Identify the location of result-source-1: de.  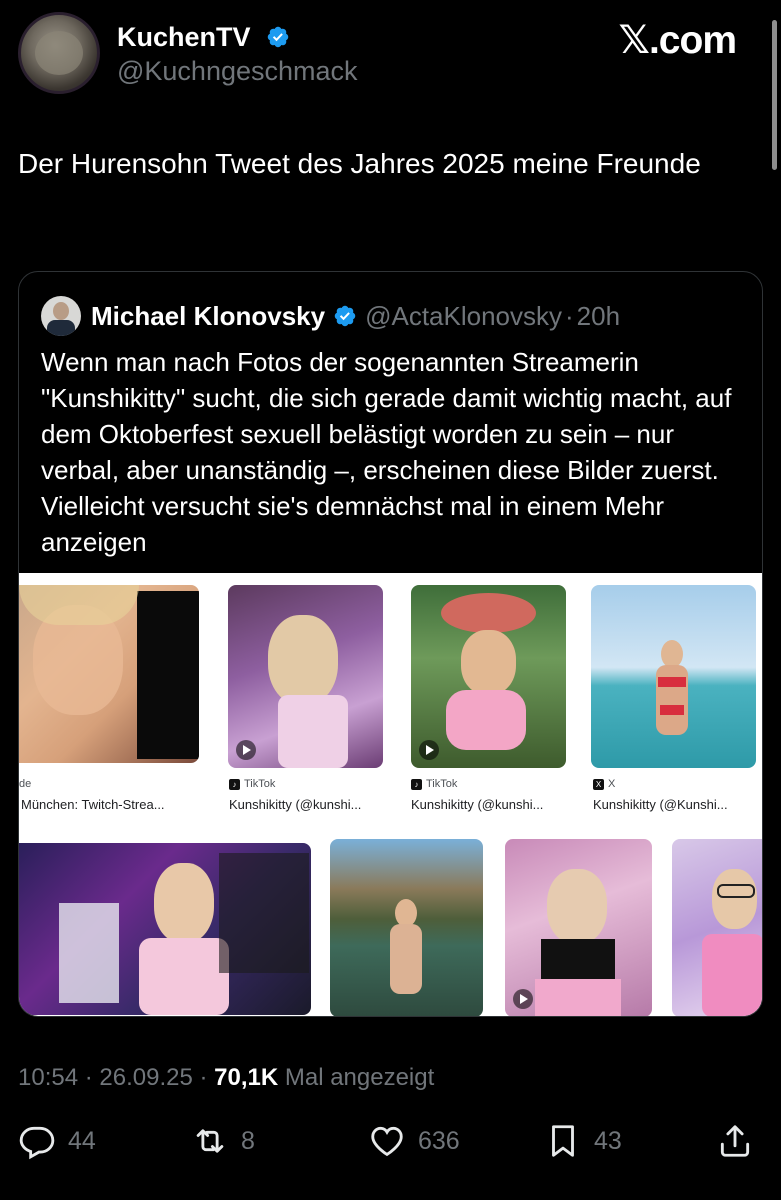
(25, 784).